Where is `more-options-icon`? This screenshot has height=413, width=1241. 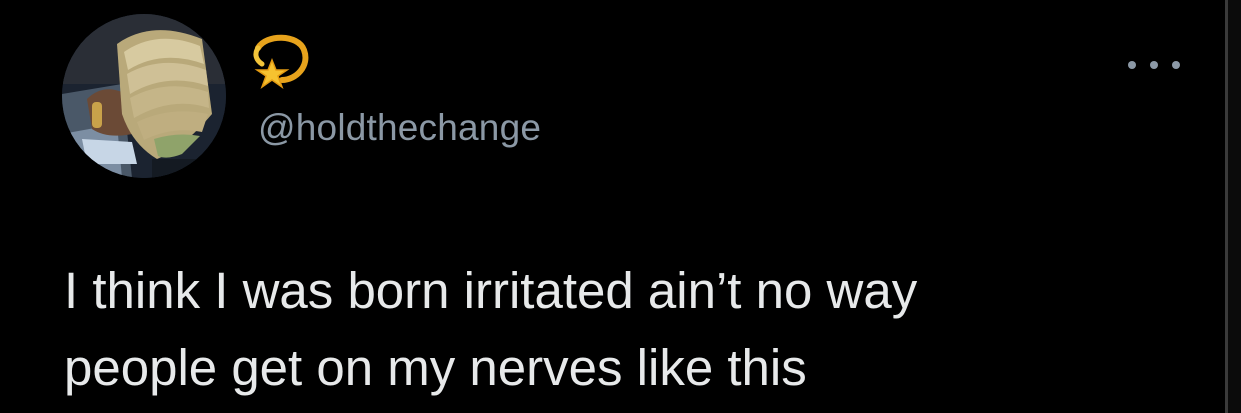
more-options-icon is located at coordinates (1154, 65).